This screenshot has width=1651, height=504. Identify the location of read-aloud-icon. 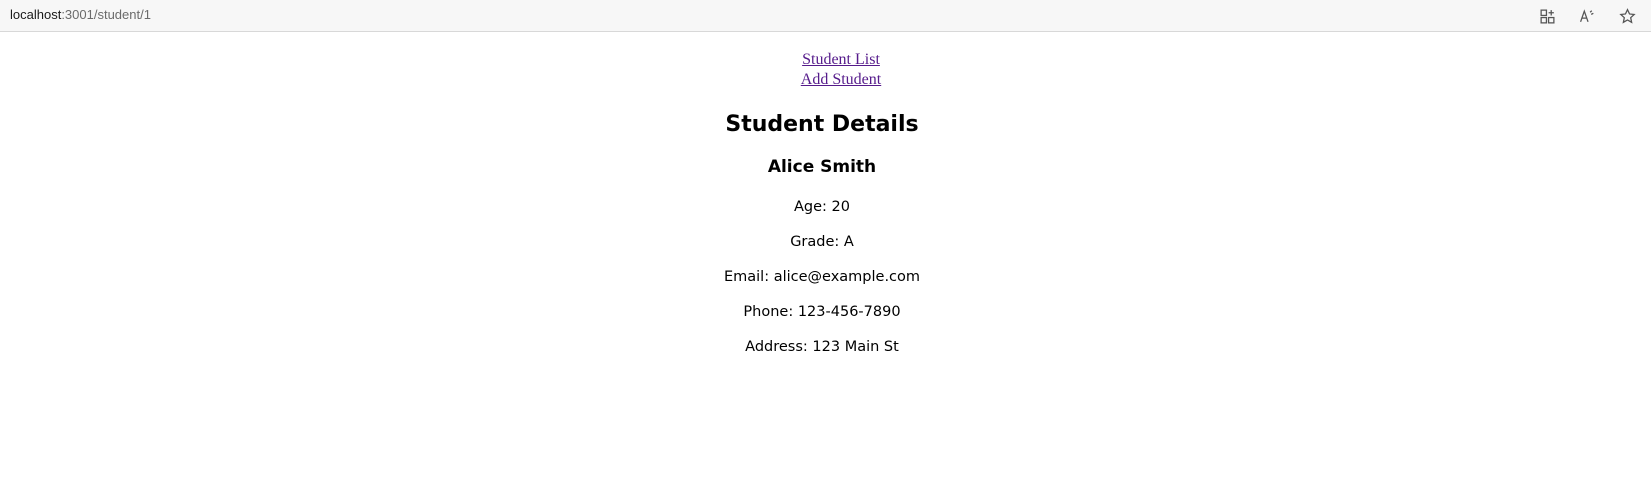
(1587, 16).